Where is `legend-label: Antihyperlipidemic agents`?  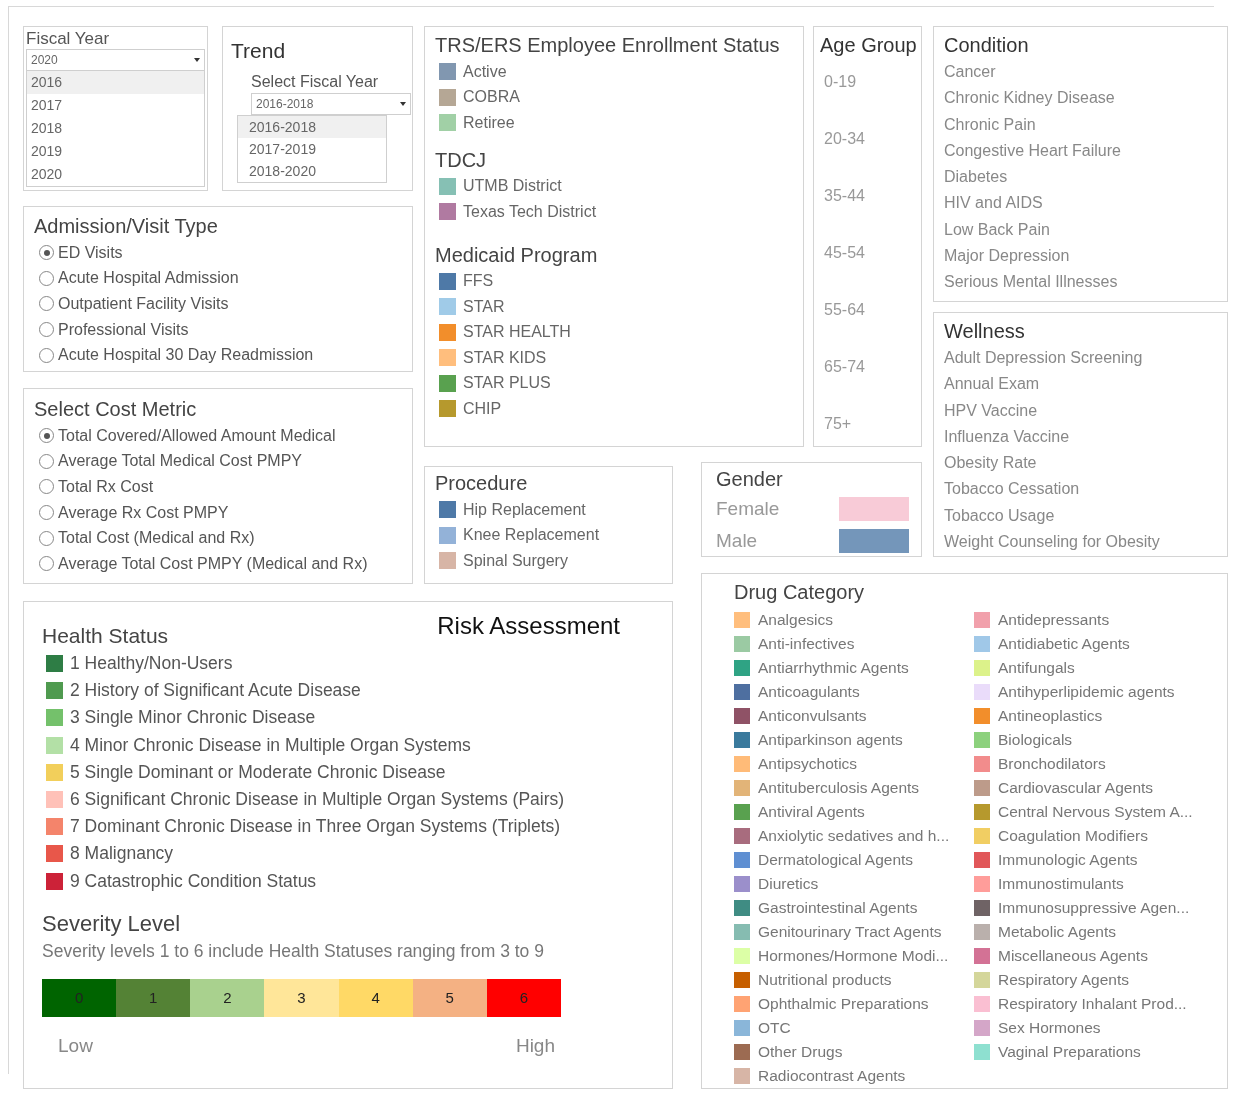
legend-label: Antihyperlipidemic agents is located at coordinates (1086, 692).